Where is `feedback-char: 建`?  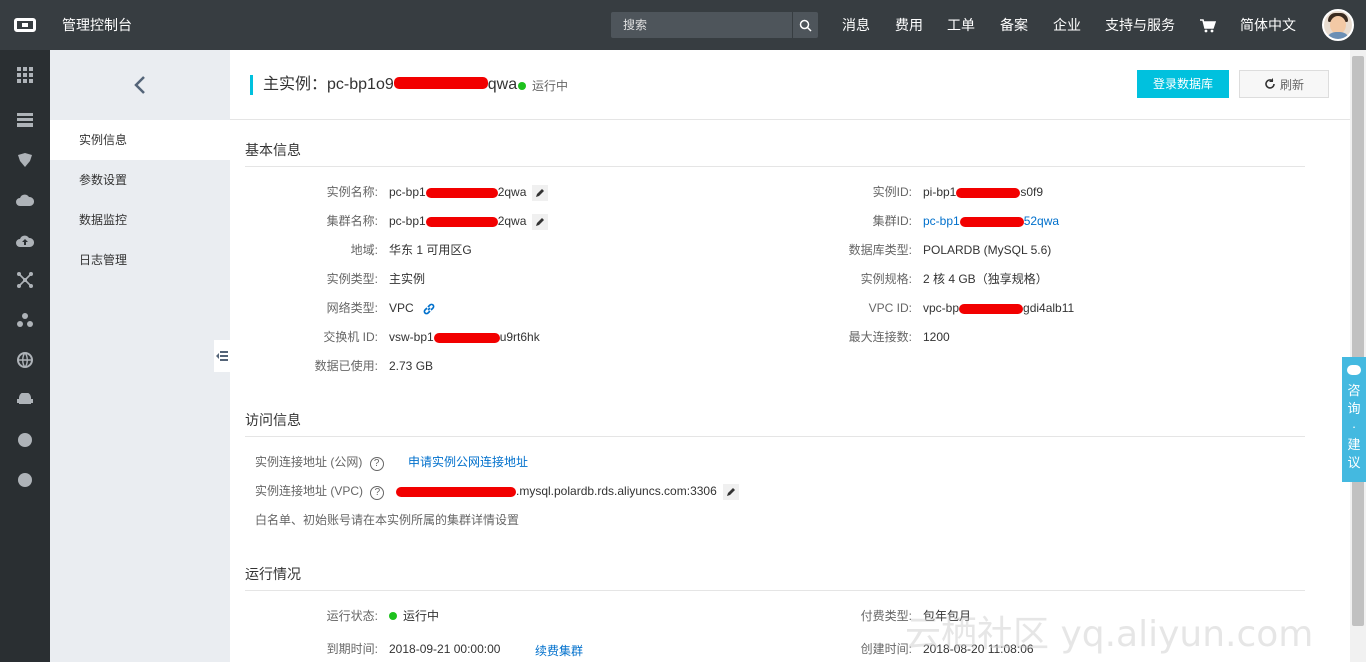 feedback-char: 建 is located at coordinates (1354, 444).